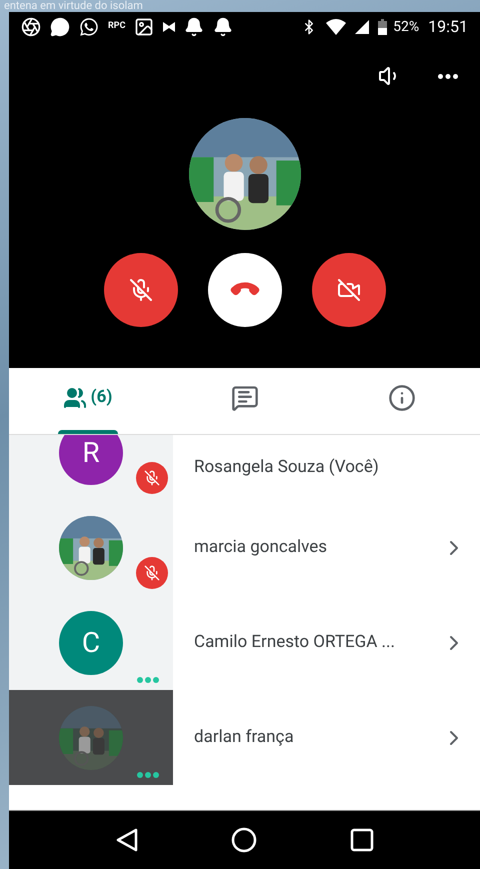  Describe the element at coordinates (117, 27) in the screenshot. I see `rpc-label: RPC` at that location.